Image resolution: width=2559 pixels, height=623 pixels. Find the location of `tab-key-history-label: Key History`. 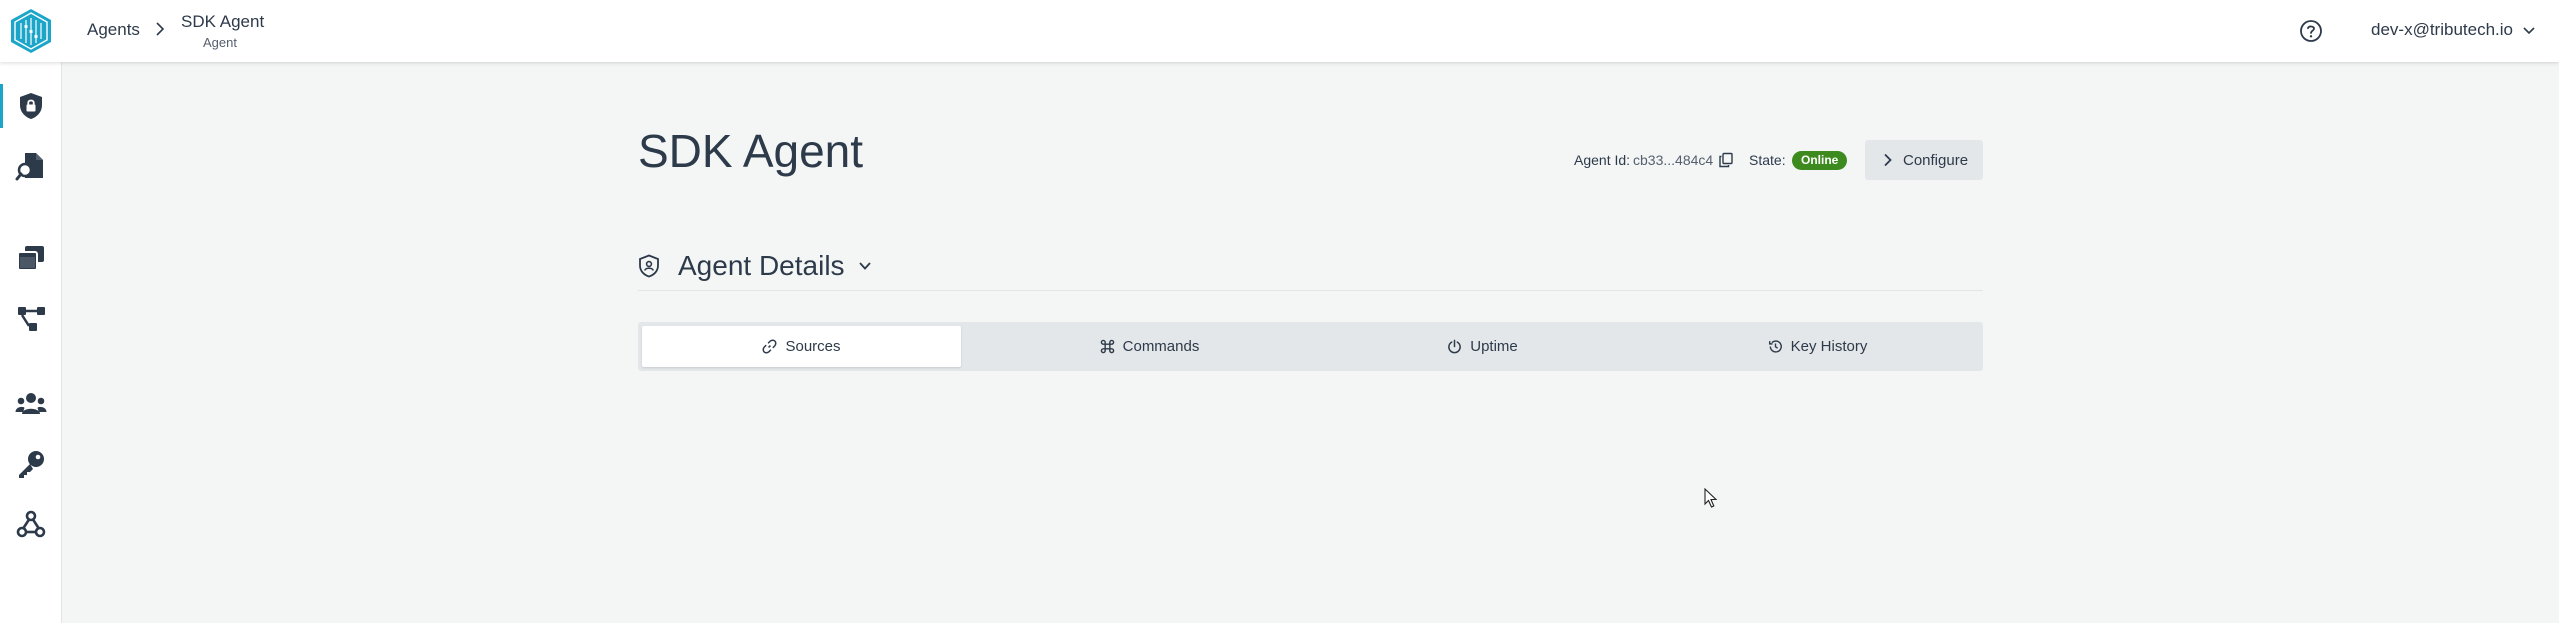

tab-key-history-label: Key History is located at coordinates (1829, 346).